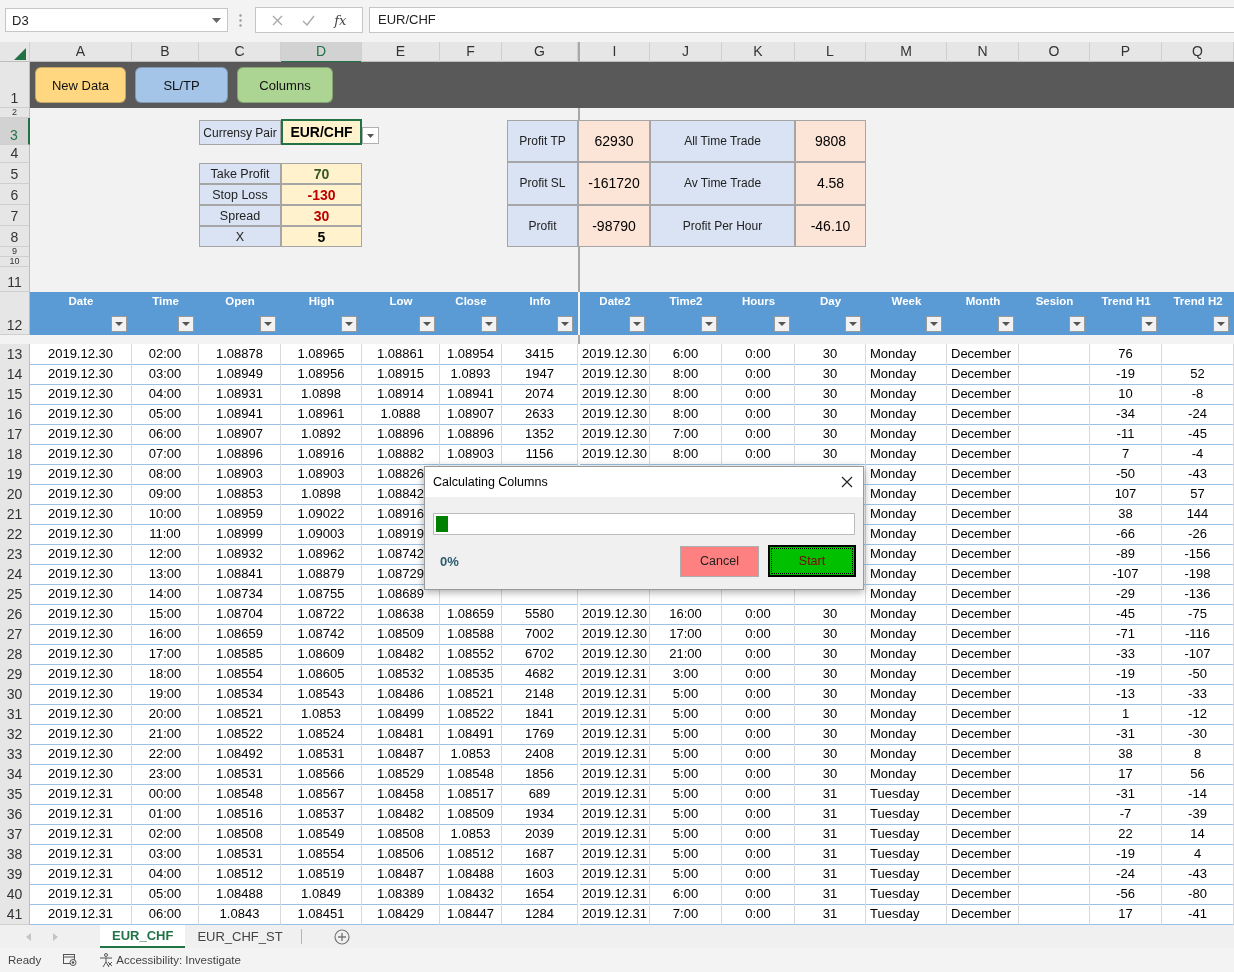 Image resolution: width=1234 pixels, height=972 pixels. What do you see at coordinates (240, 936) in the screenshot?
I see `sheet-tab: EUR_CHF_ST` at bounding box center [240, 936].